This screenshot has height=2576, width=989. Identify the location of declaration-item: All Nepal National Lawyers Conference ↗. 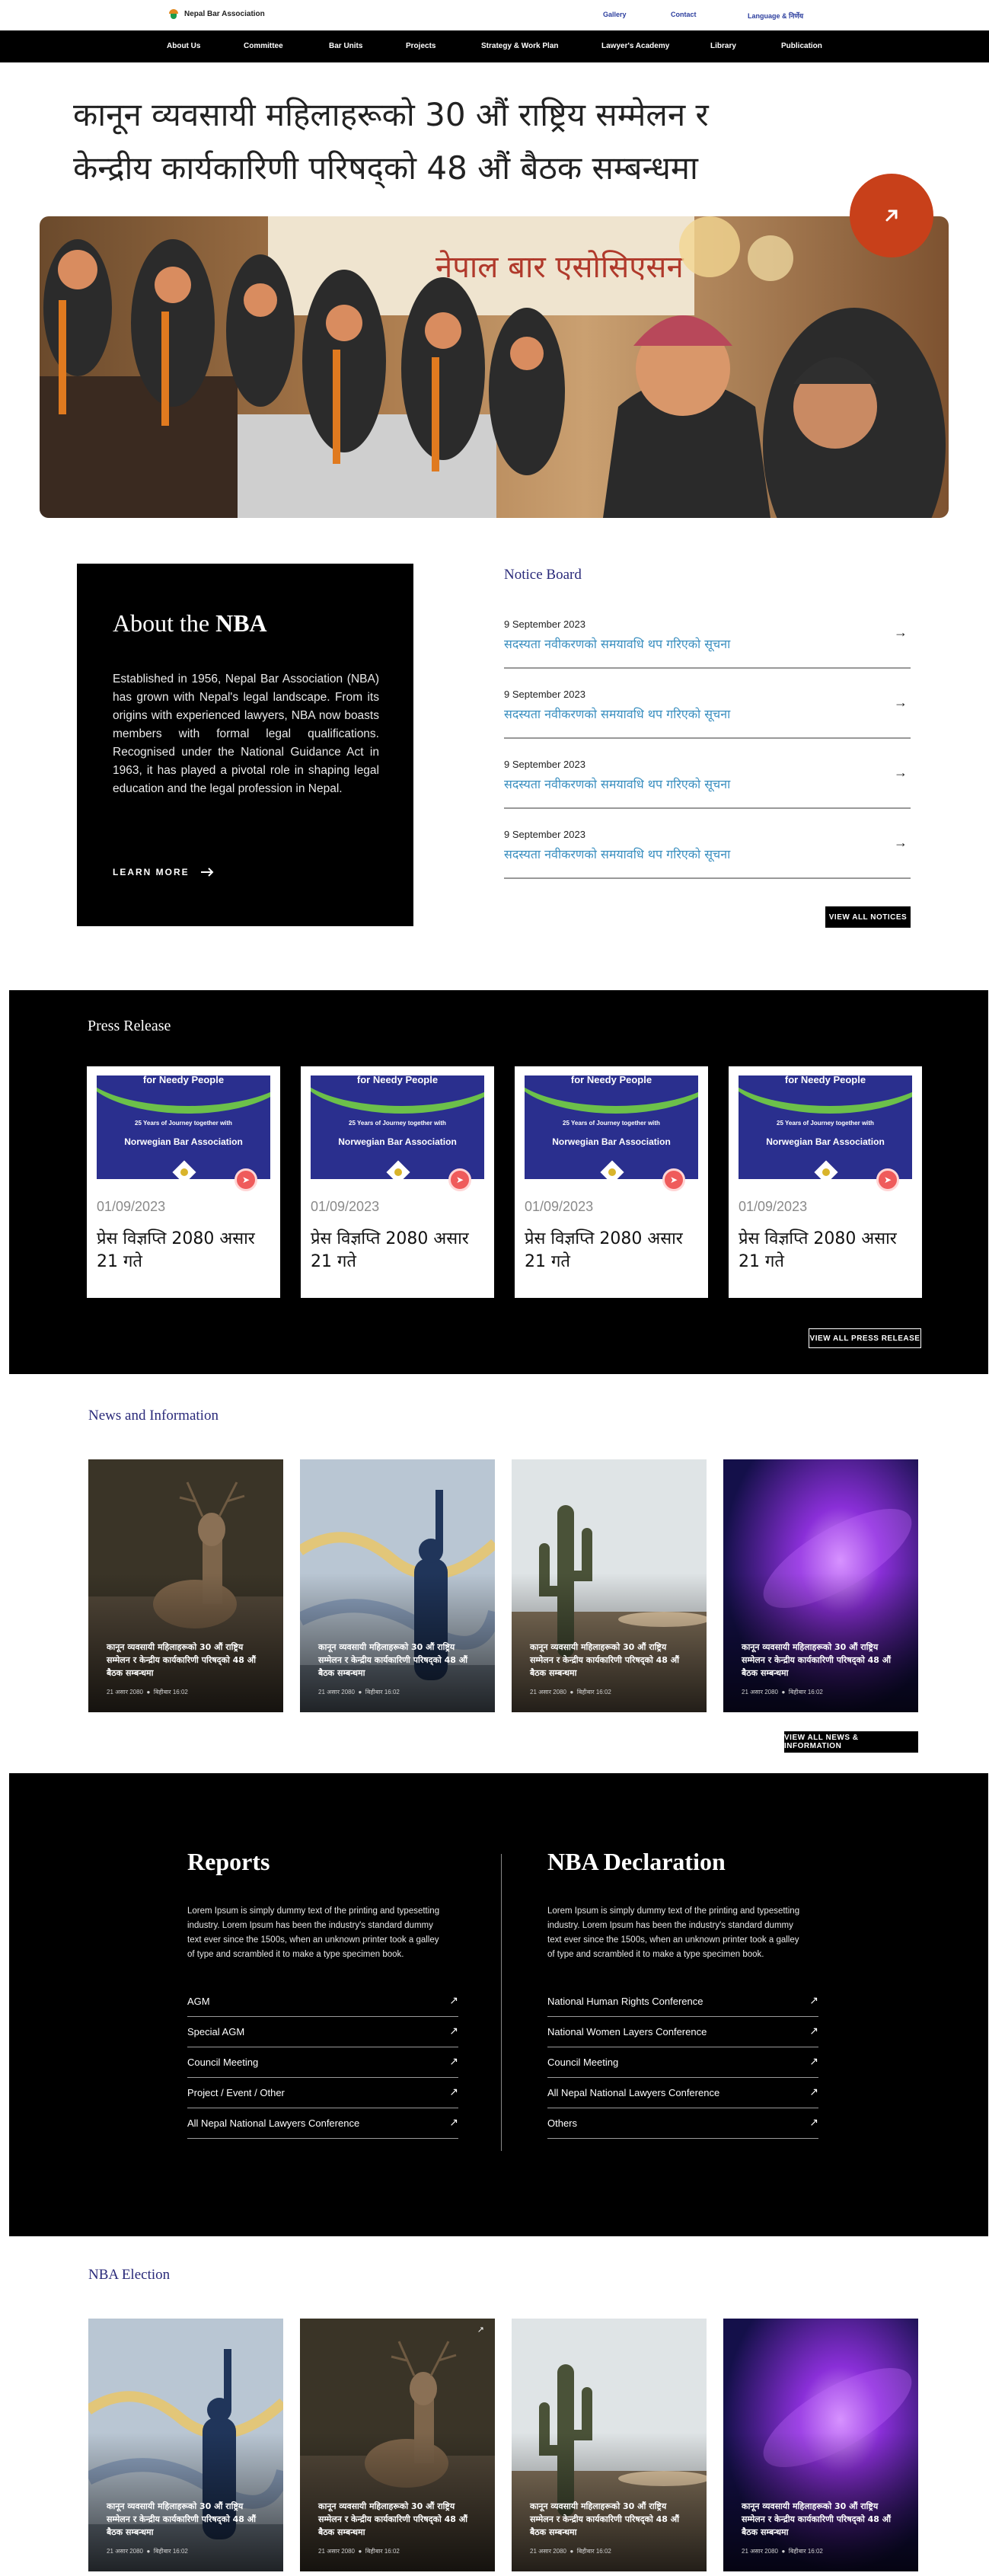
(682, 2093).